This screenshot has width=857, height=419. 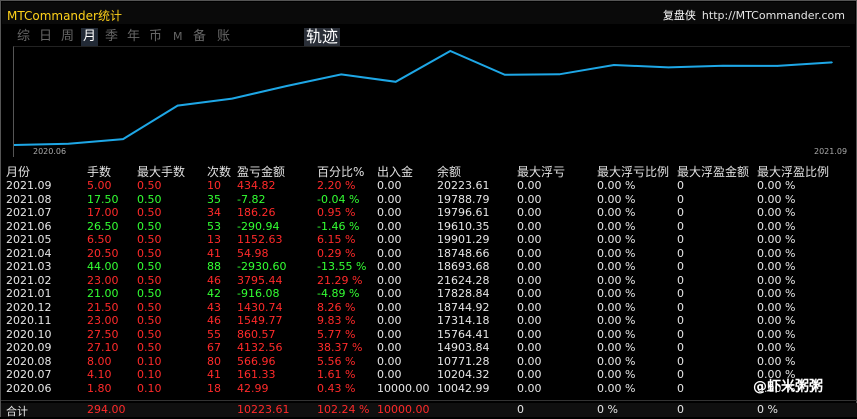 What do you see at coordinates (773, 15) in the screenshot?
I see `website-link: http://MTCommander.com` at bounding box center [773, 15].